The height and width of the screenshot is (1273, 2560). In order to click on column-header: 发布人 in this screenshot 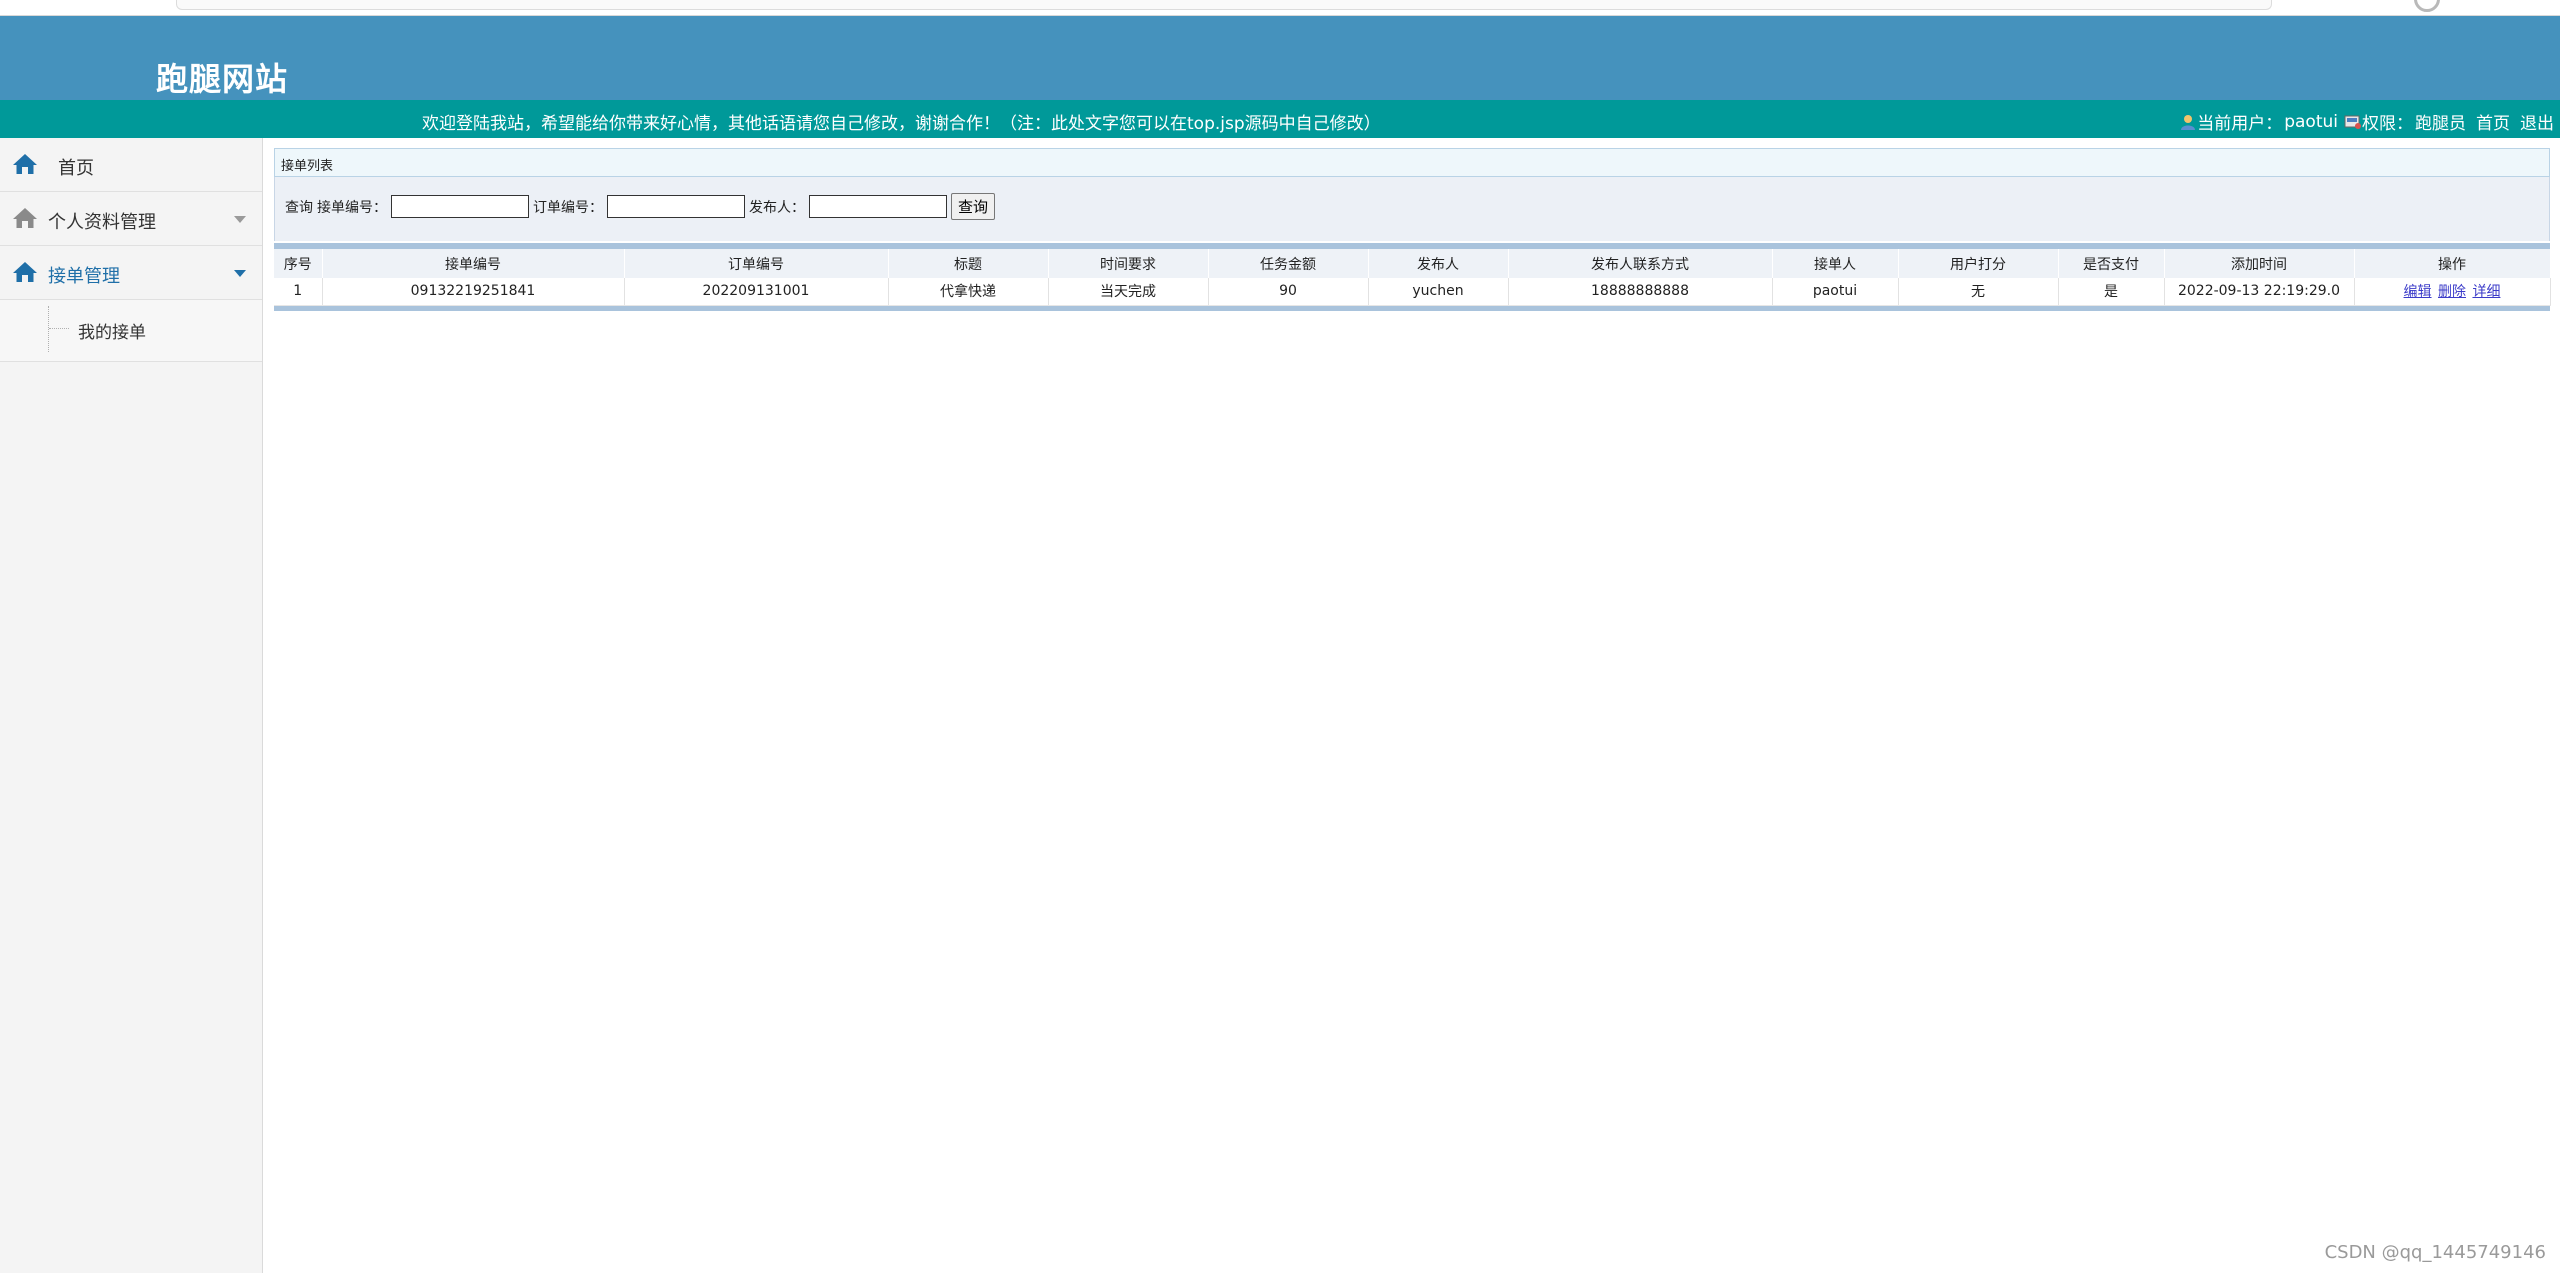, I will do `click(1438, 263)`.